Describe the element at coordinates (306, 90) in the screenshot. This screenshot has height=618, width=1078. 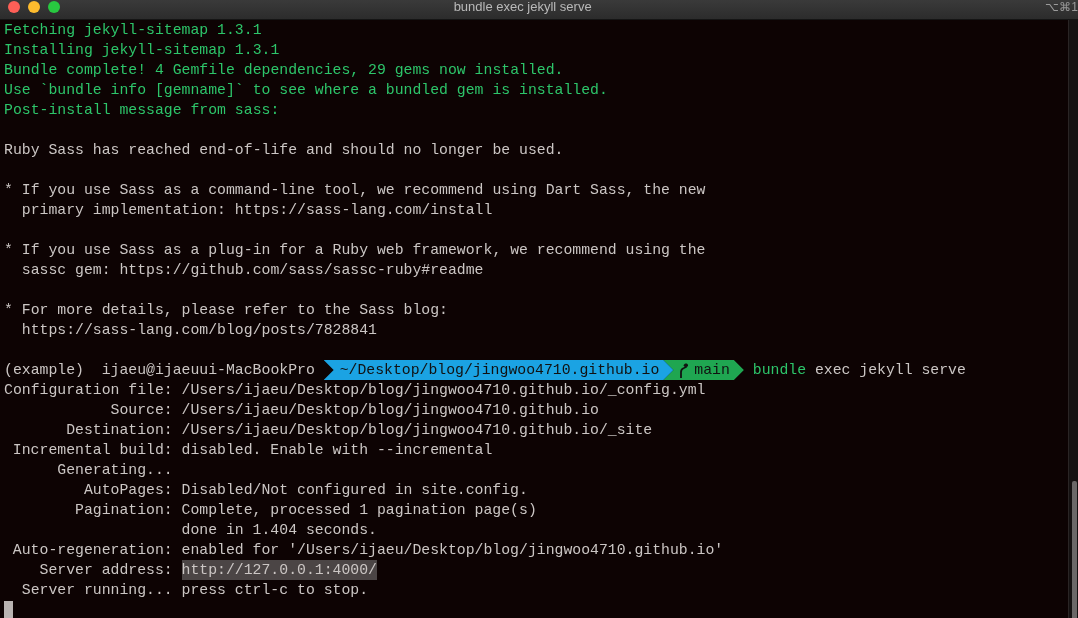
I see `output-line: Use `bundle info [gemname]` to see where a bundled gem is installed.` at that location.